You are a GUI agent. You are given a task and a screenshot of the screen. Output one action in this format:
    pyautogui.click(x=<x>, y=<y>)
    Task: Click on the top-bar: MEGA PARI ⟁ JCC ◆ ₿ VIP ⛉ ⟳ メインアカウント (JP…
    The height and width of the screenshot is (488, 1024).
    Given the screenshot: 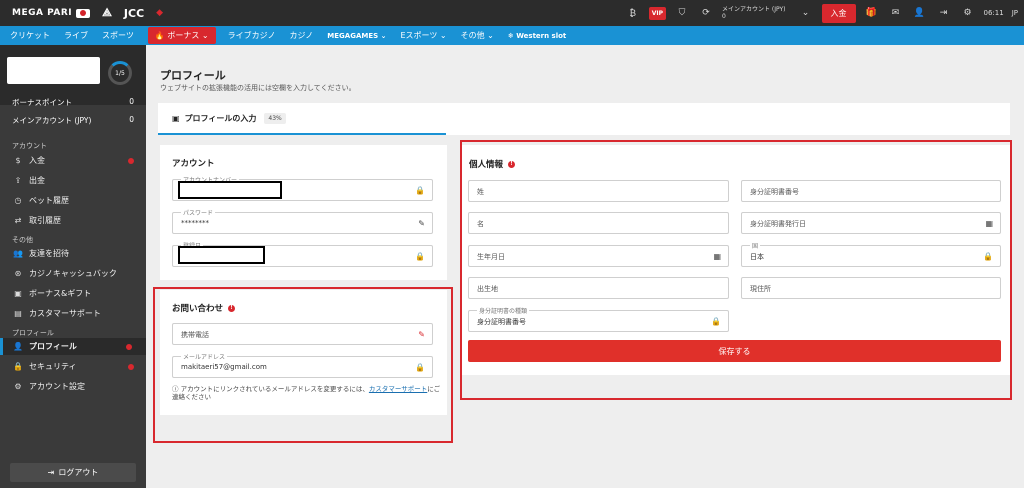 What is the action you would take?
    pyautogui.click(x=512, y=13)
    